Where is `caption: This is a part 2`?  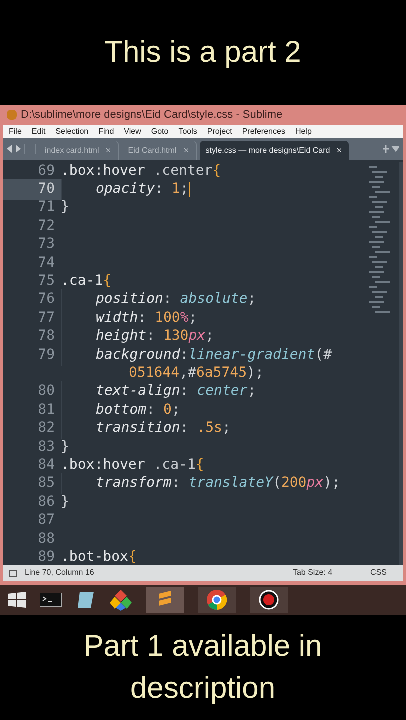 caption: This is a part 2 is located at coordinates (203, 53).